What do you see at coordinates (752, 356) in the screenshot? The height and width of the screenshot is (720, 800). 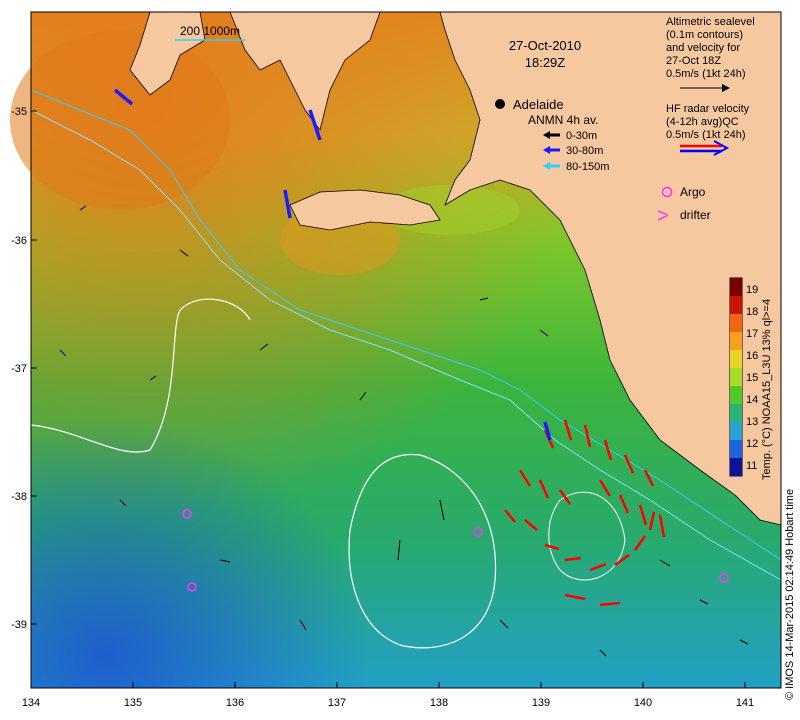 I see `colorbar-tick: 16` at bounding box center [752, 356].